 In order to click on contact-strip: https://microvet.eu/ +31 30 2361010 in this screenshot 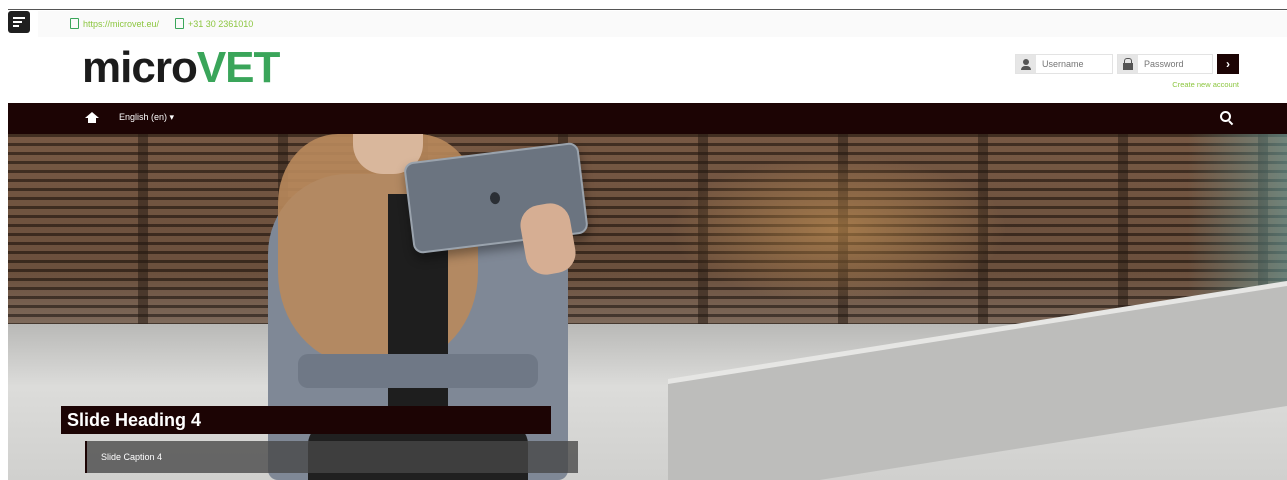, I will do `click(662, 24)`.